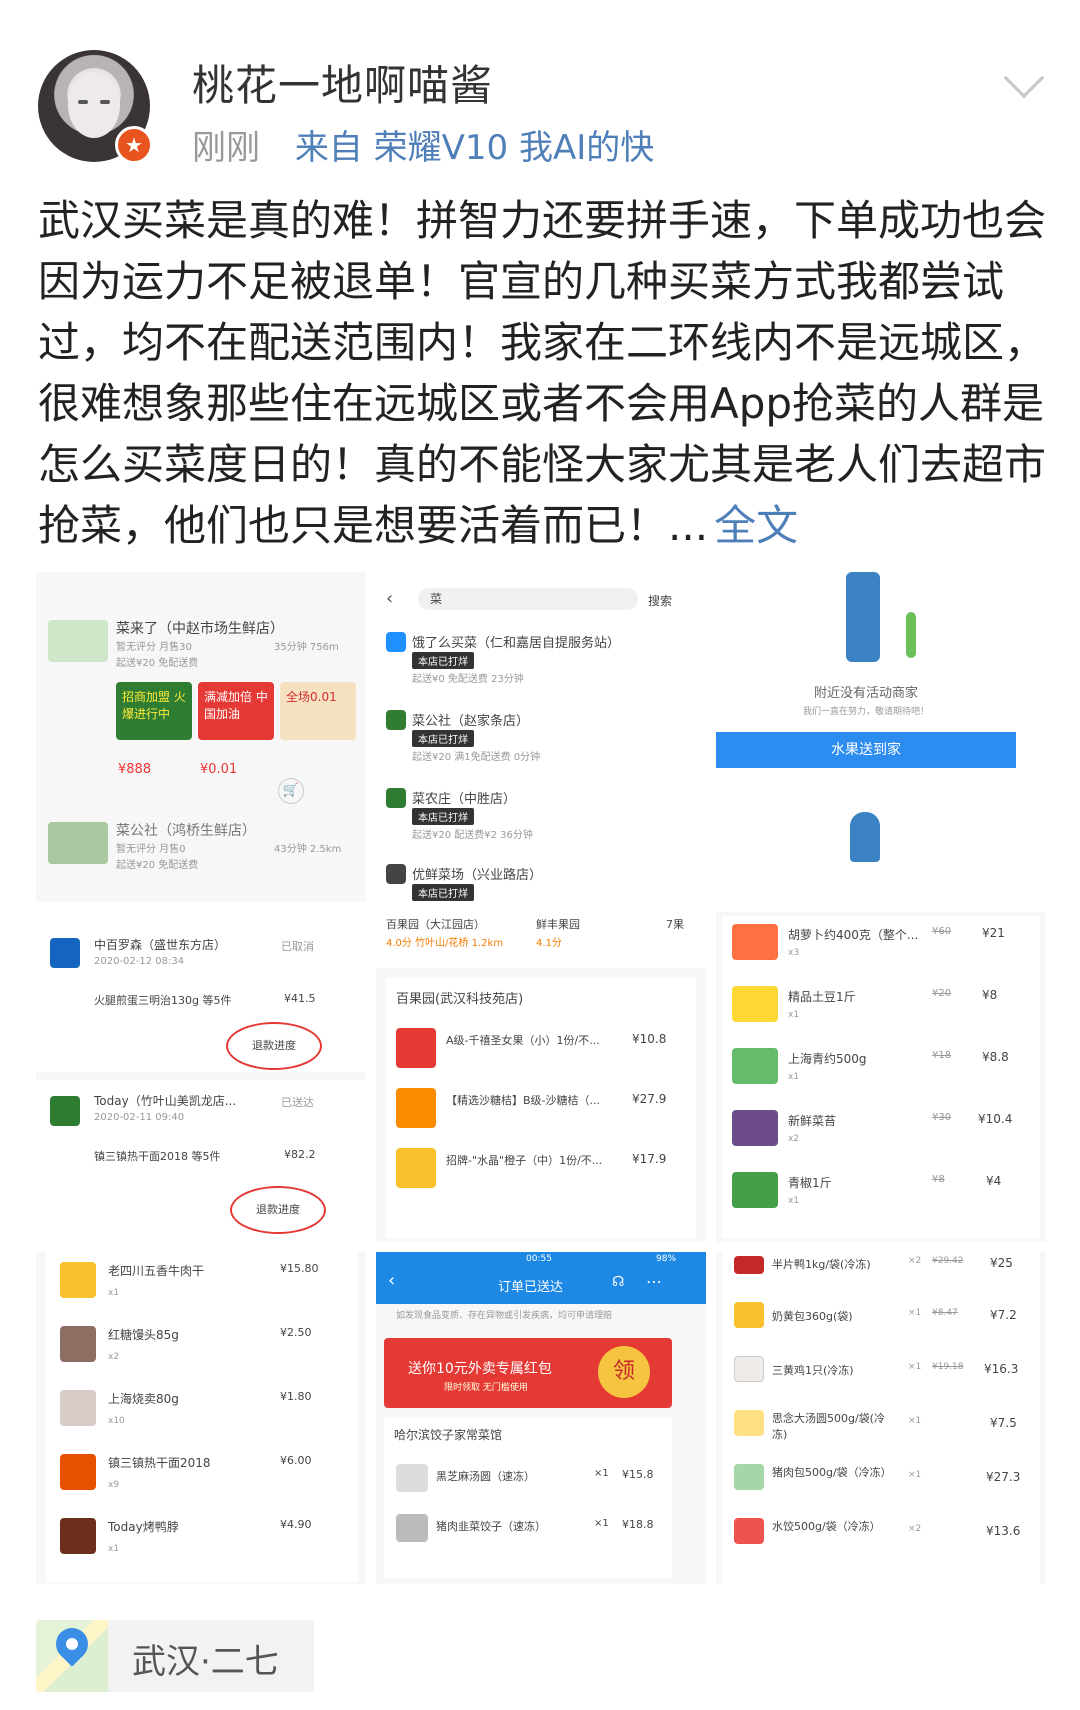  Describe the element at coordinates (186, 831) in the screenshot. I see `store-name: 菜公社（鸿桥生鲜店）` at that location.